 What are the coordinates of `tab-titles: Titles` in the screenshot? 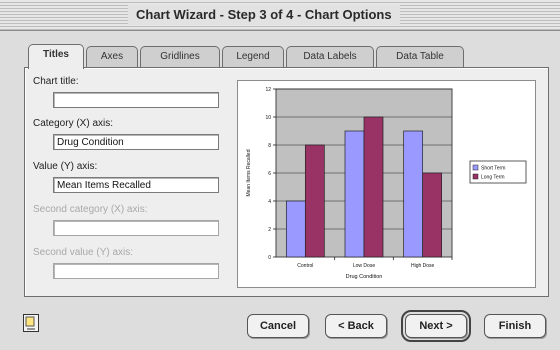 It's located at (56, 56).